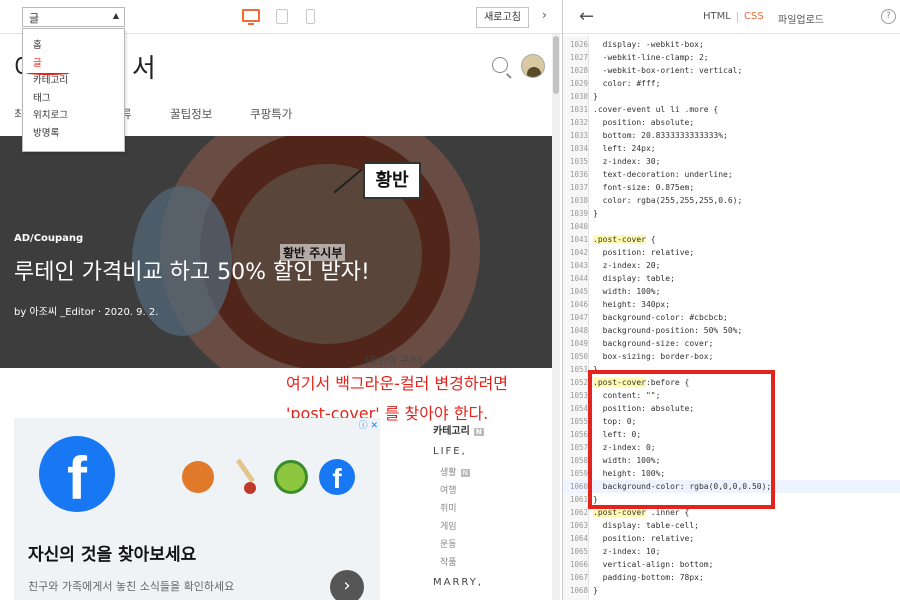  I want to click on code-line: 1068}, so click(731, 590).